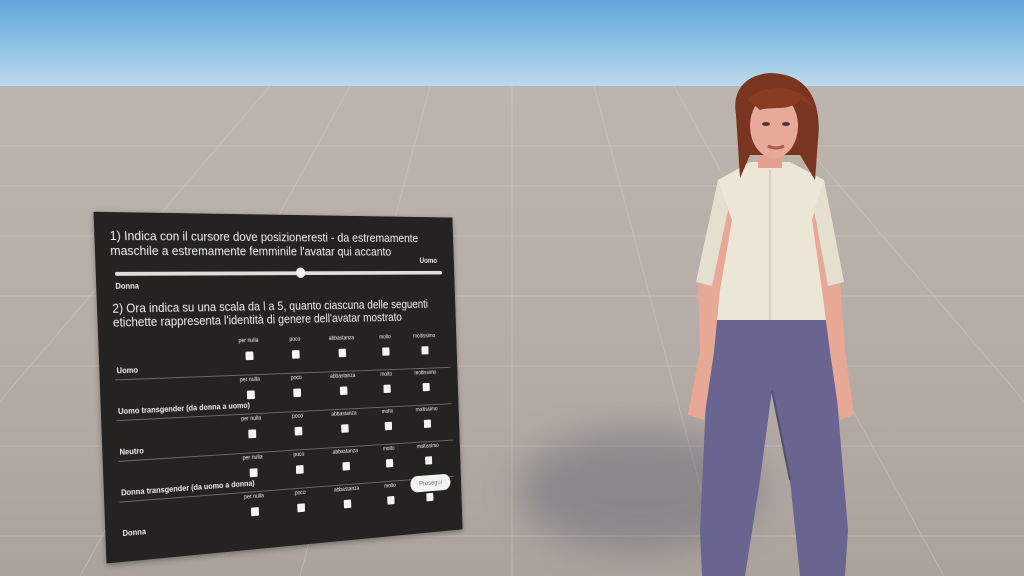 This screenshot has width=1024, height=576. Describe the element at coordinates (278, 272) in the screenshot. I see `gender-slider` at that location.